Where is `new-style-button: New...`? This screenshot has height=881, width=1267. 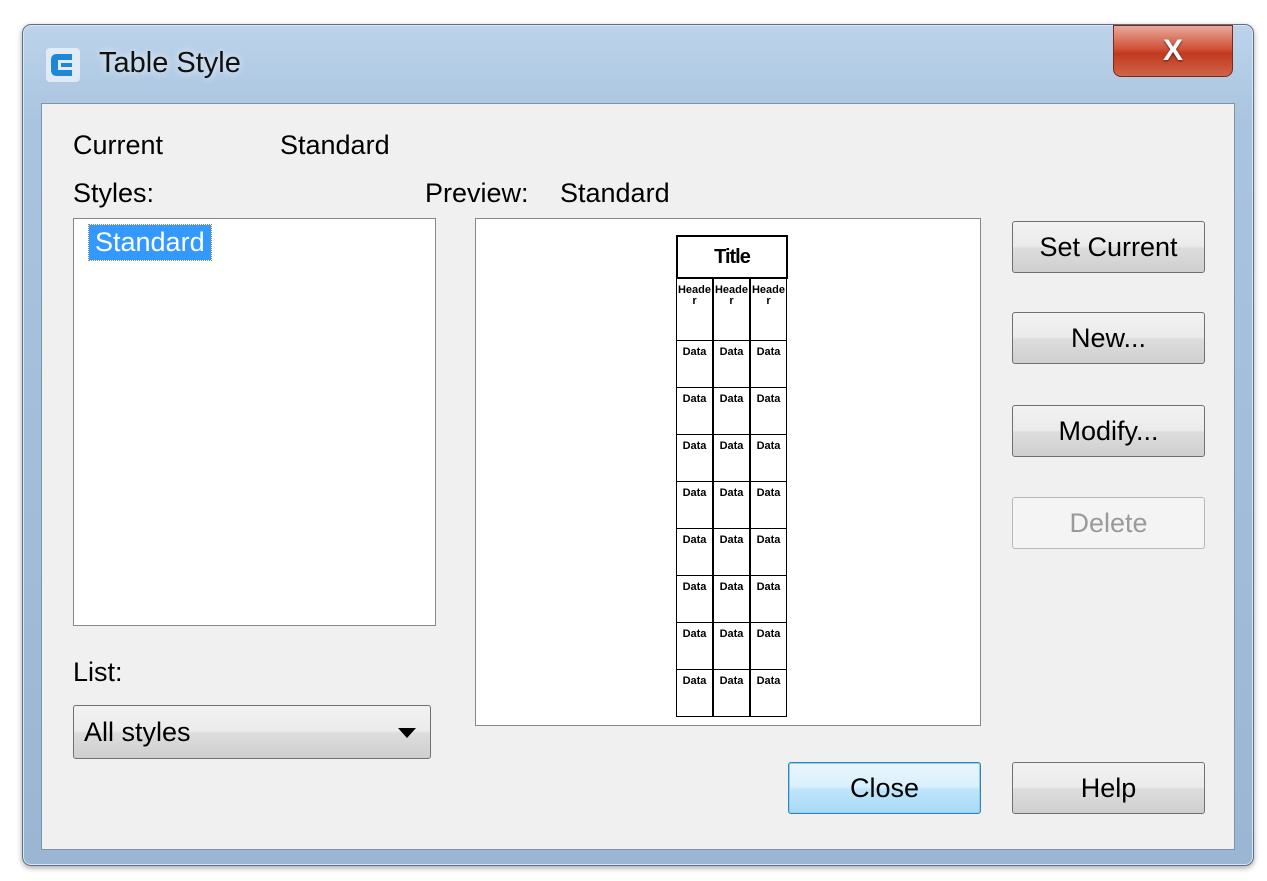 new-style-button: New... is located at coordinates (1108, 338).